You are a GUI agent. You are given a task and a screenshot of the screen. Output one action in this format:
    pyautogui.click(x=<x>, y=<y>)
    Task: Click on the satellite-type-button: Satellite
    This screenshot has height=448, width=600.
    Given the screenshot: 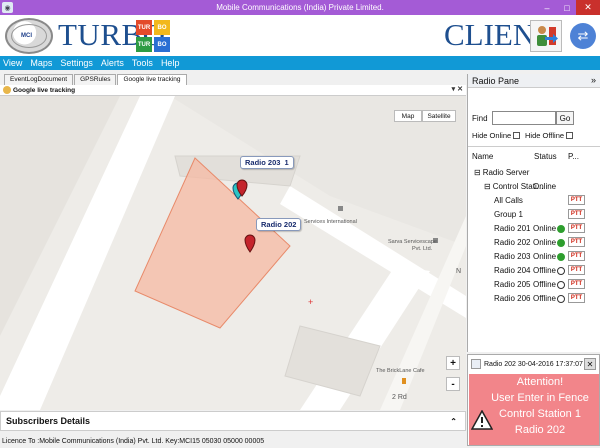 What is the action you would take?
    pyautogui.click(x=439, y=116)
    